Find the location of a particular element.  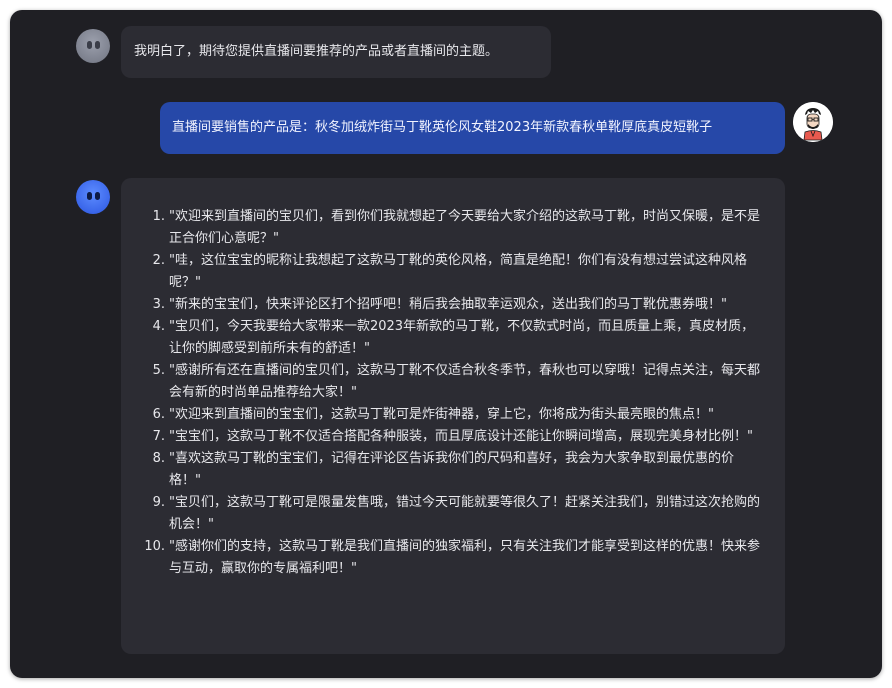

list-item-number: 1. is located at coordinates (158, 216).